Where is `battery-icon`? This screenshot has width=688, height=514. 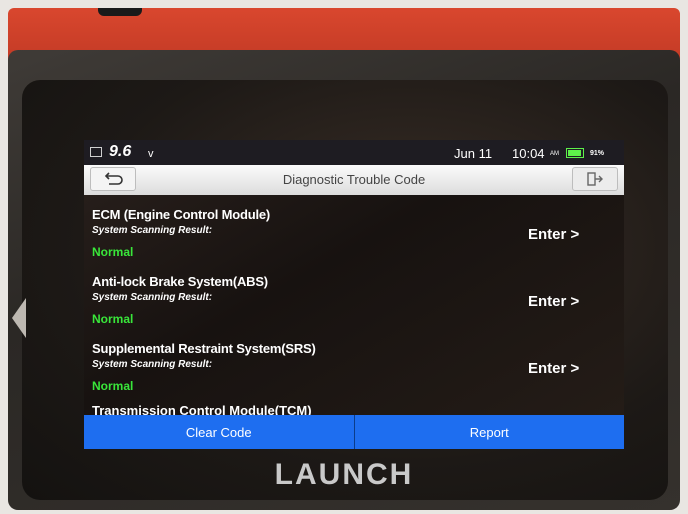 battery-icon is located at coordinates (575, 153).